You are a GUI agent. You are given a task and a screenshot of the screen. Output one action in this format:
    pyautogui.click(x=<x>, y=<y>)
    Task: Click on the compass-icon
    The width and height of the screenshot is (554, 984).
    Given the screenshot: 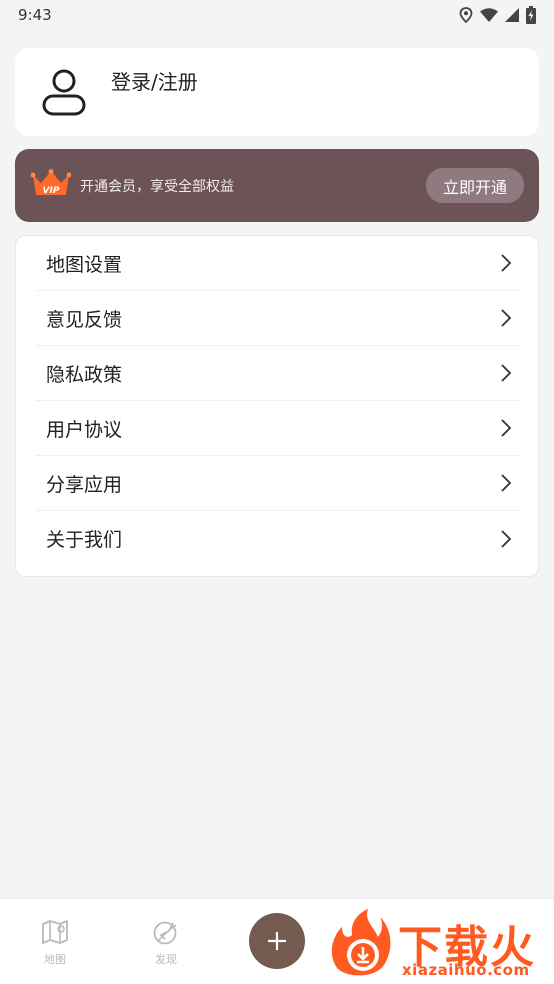 What is the action you would take?
    pyautogui.click(x=165, y=933)
    